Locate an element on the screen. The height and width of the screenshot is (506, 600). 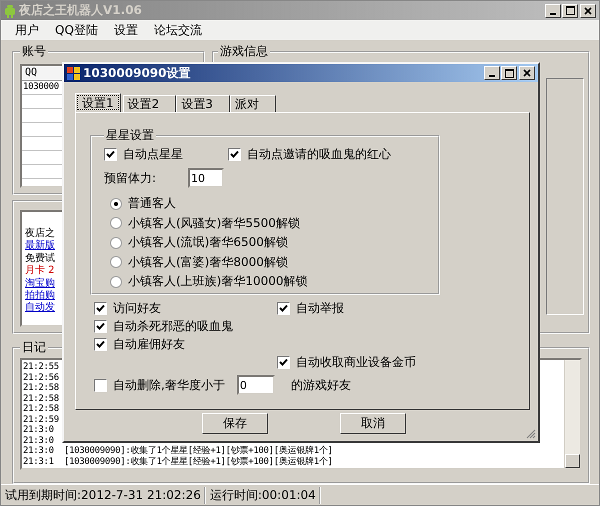
stamina-input: 10 is located at coordinates (206, 178).